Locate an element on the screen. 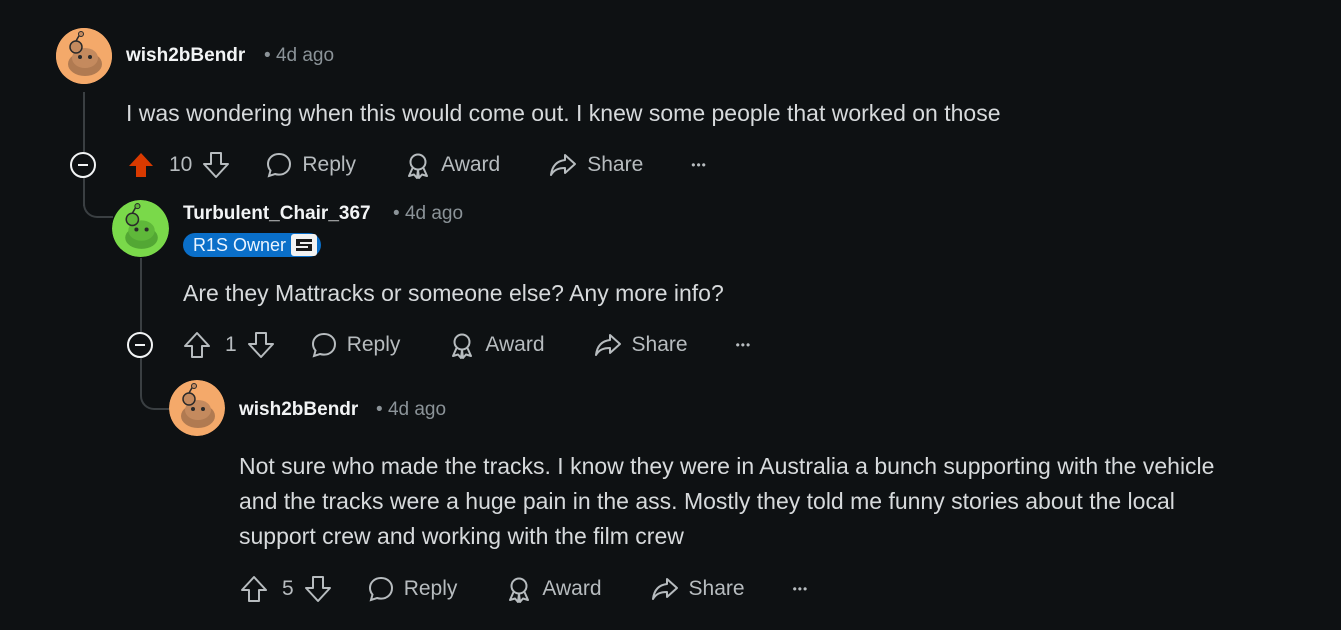 Image resolution: width=1341 pixels, height=630 pixels. comment-actions: 5 Reply Award Share ••• is located at coordinates (523, 589).